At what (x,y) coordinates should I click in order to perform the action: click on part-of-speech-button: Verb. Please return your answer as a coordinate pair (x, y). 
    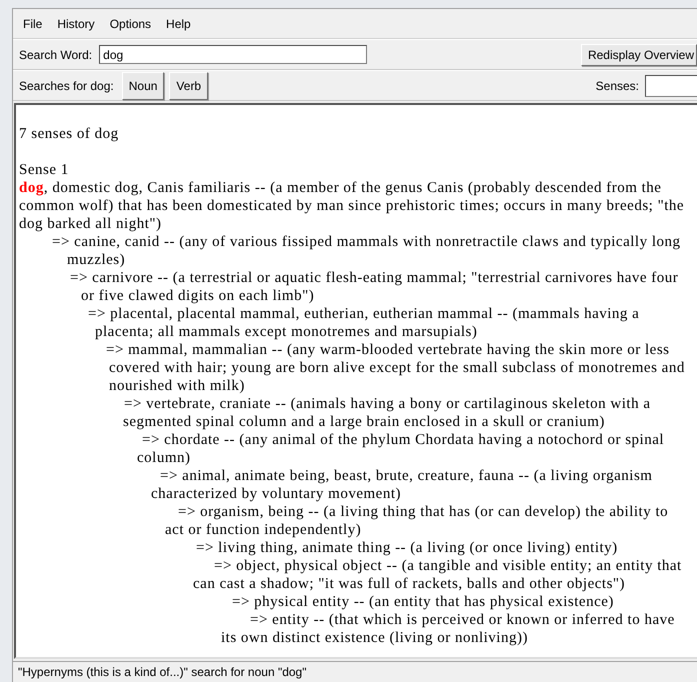
    Looking at the image, I should click on (188, 86).